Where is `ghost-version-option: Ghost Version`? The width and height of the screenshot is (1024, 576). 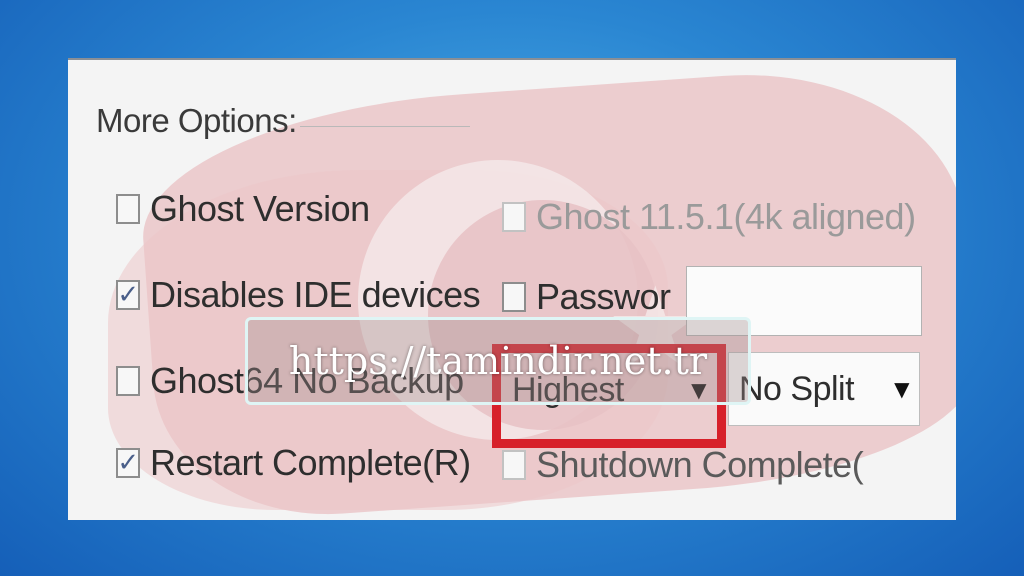
ghost-version-option: Ghost Version is located at coordinates (243, 209).